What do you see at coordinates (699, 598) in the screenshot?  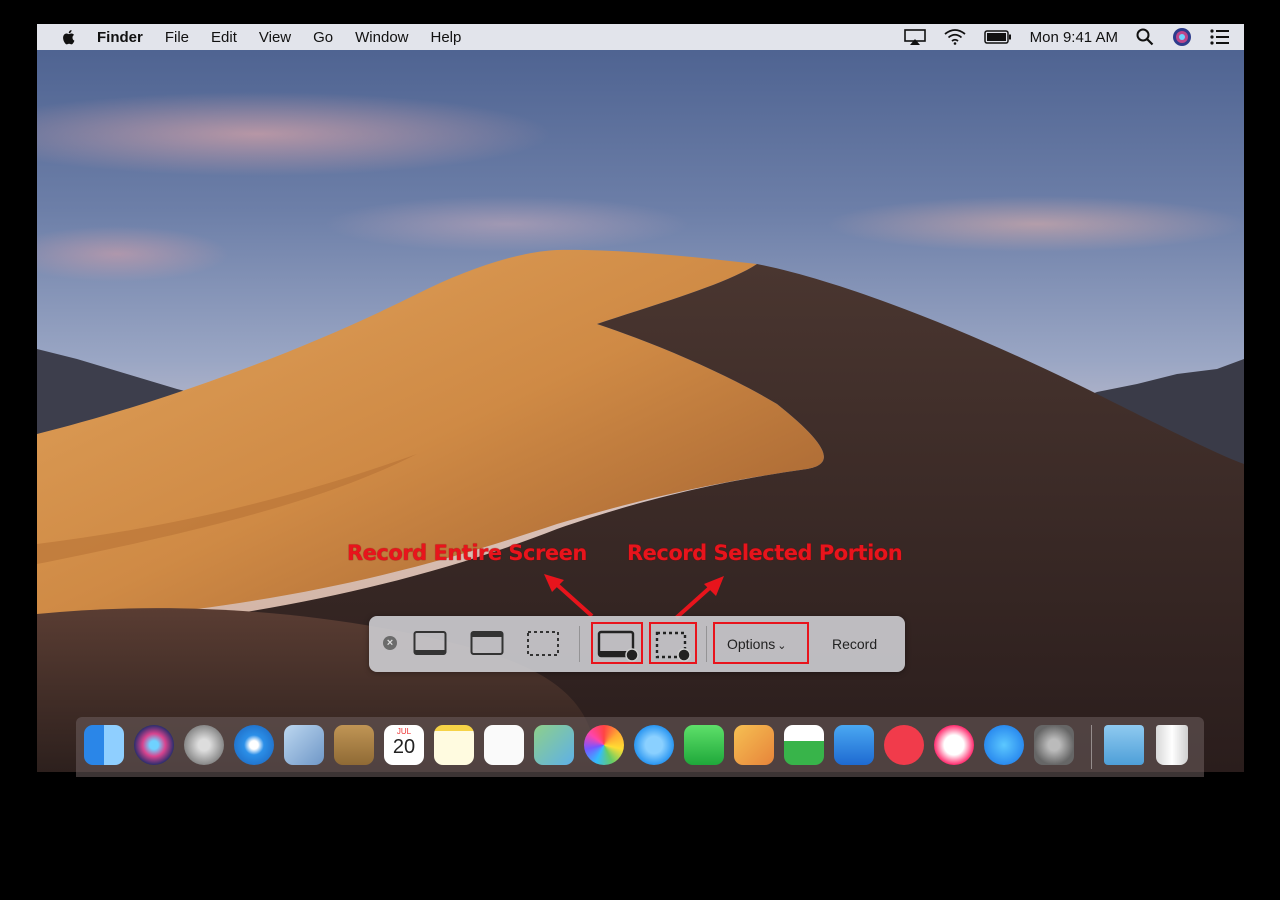 I see `annotation-arrow-selected` at bounding box center [699, 598].